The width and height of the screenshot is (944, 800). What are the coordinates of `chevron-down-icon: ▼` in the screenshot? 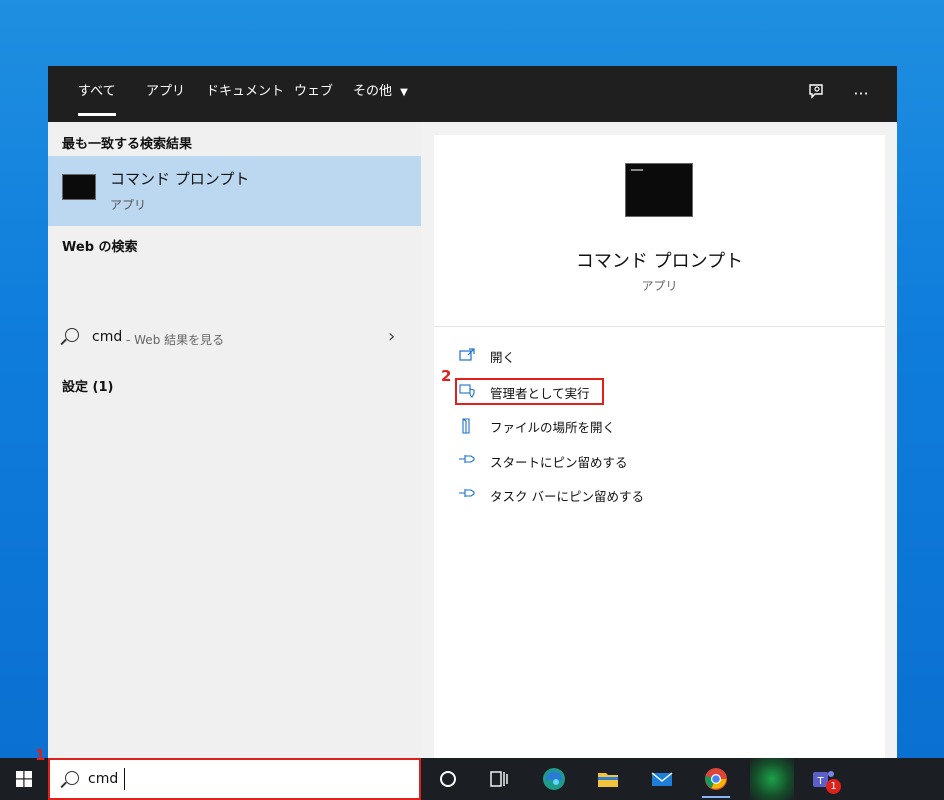 It's located at (404, 92).